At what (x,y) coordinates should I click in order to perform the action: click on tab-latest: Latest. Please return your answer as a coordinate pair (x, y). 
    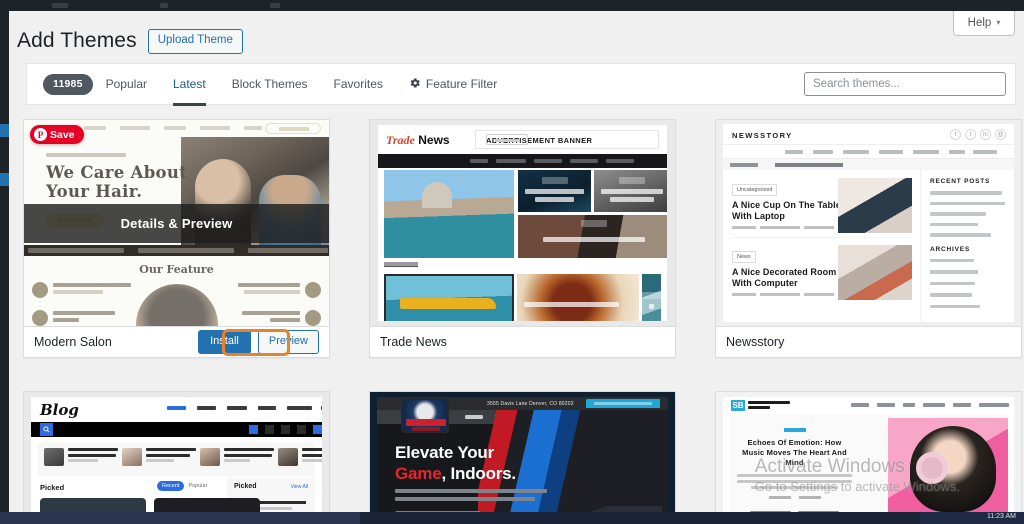
    Looking at the image, I should click on (189, 84).